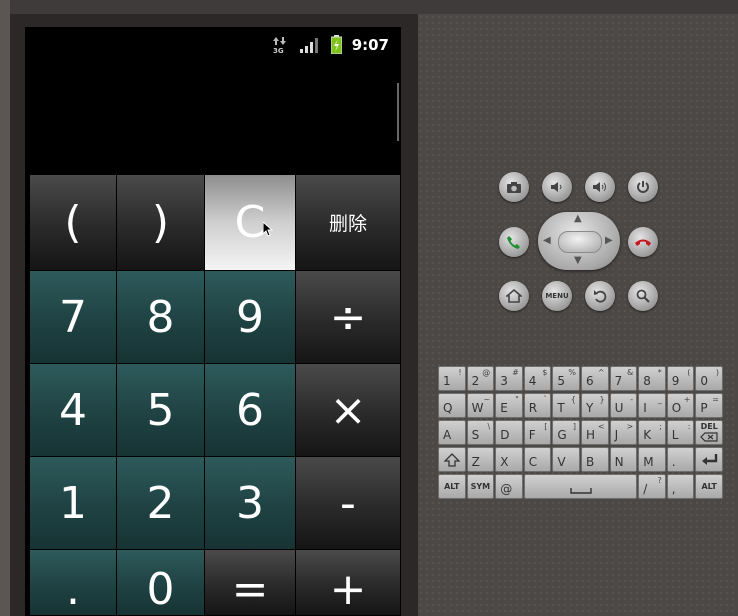  I want to click on key-x: X, so click(509, 459).